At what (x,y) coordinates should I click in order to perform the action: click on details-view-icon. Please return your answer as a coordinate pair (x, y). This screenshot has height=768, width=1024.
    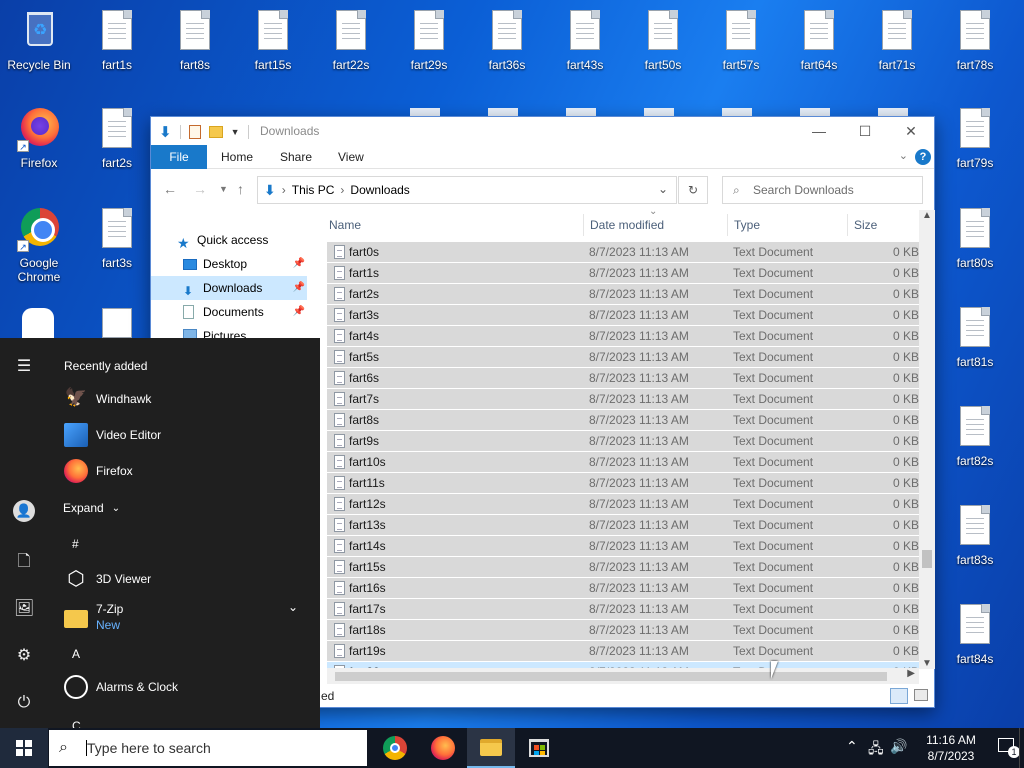
    Looking at the image, I should click on (899, 696).